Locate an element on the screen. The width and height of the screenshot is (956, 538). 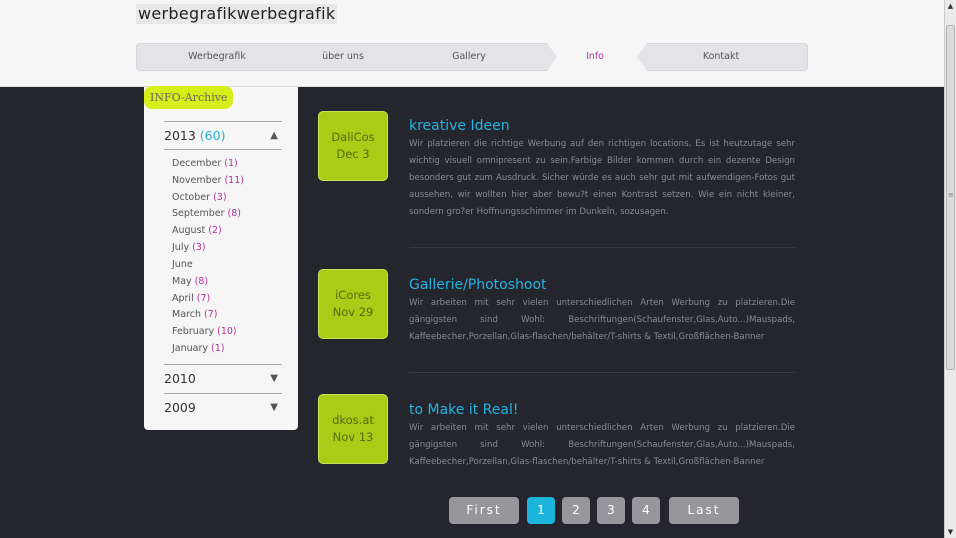
collapse-arrow-icon: ▲ is located at coordinates (274, 136).